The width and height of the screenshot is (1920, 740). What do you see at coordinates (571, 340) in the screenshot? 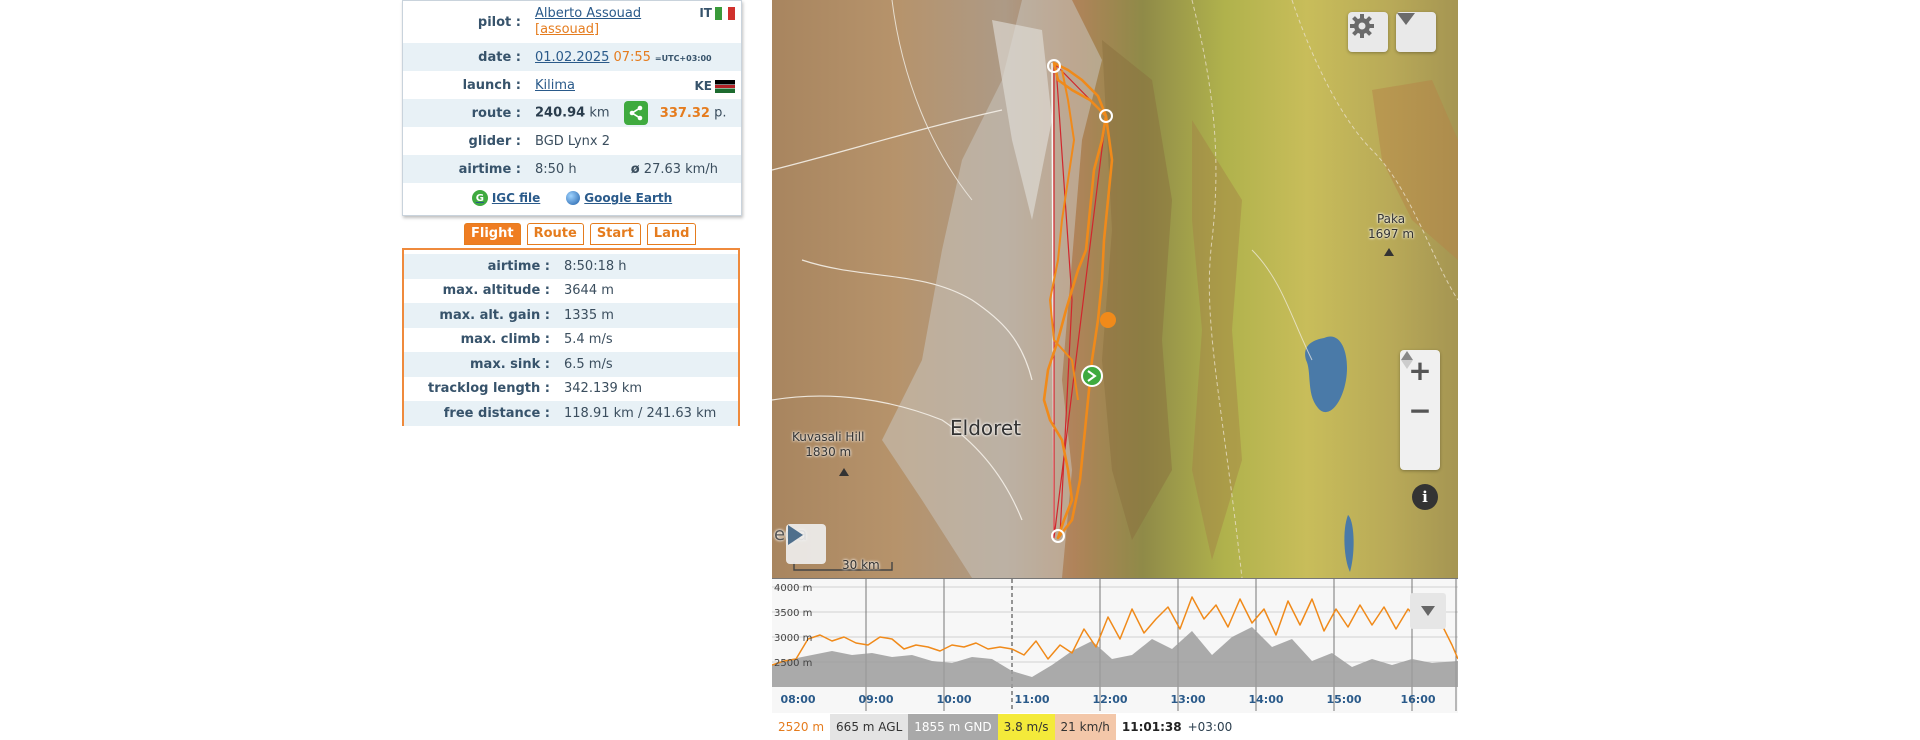
I see `stat-row-max-climb: max. climb : 5.4 m/s` at bounding box center [571, 340].